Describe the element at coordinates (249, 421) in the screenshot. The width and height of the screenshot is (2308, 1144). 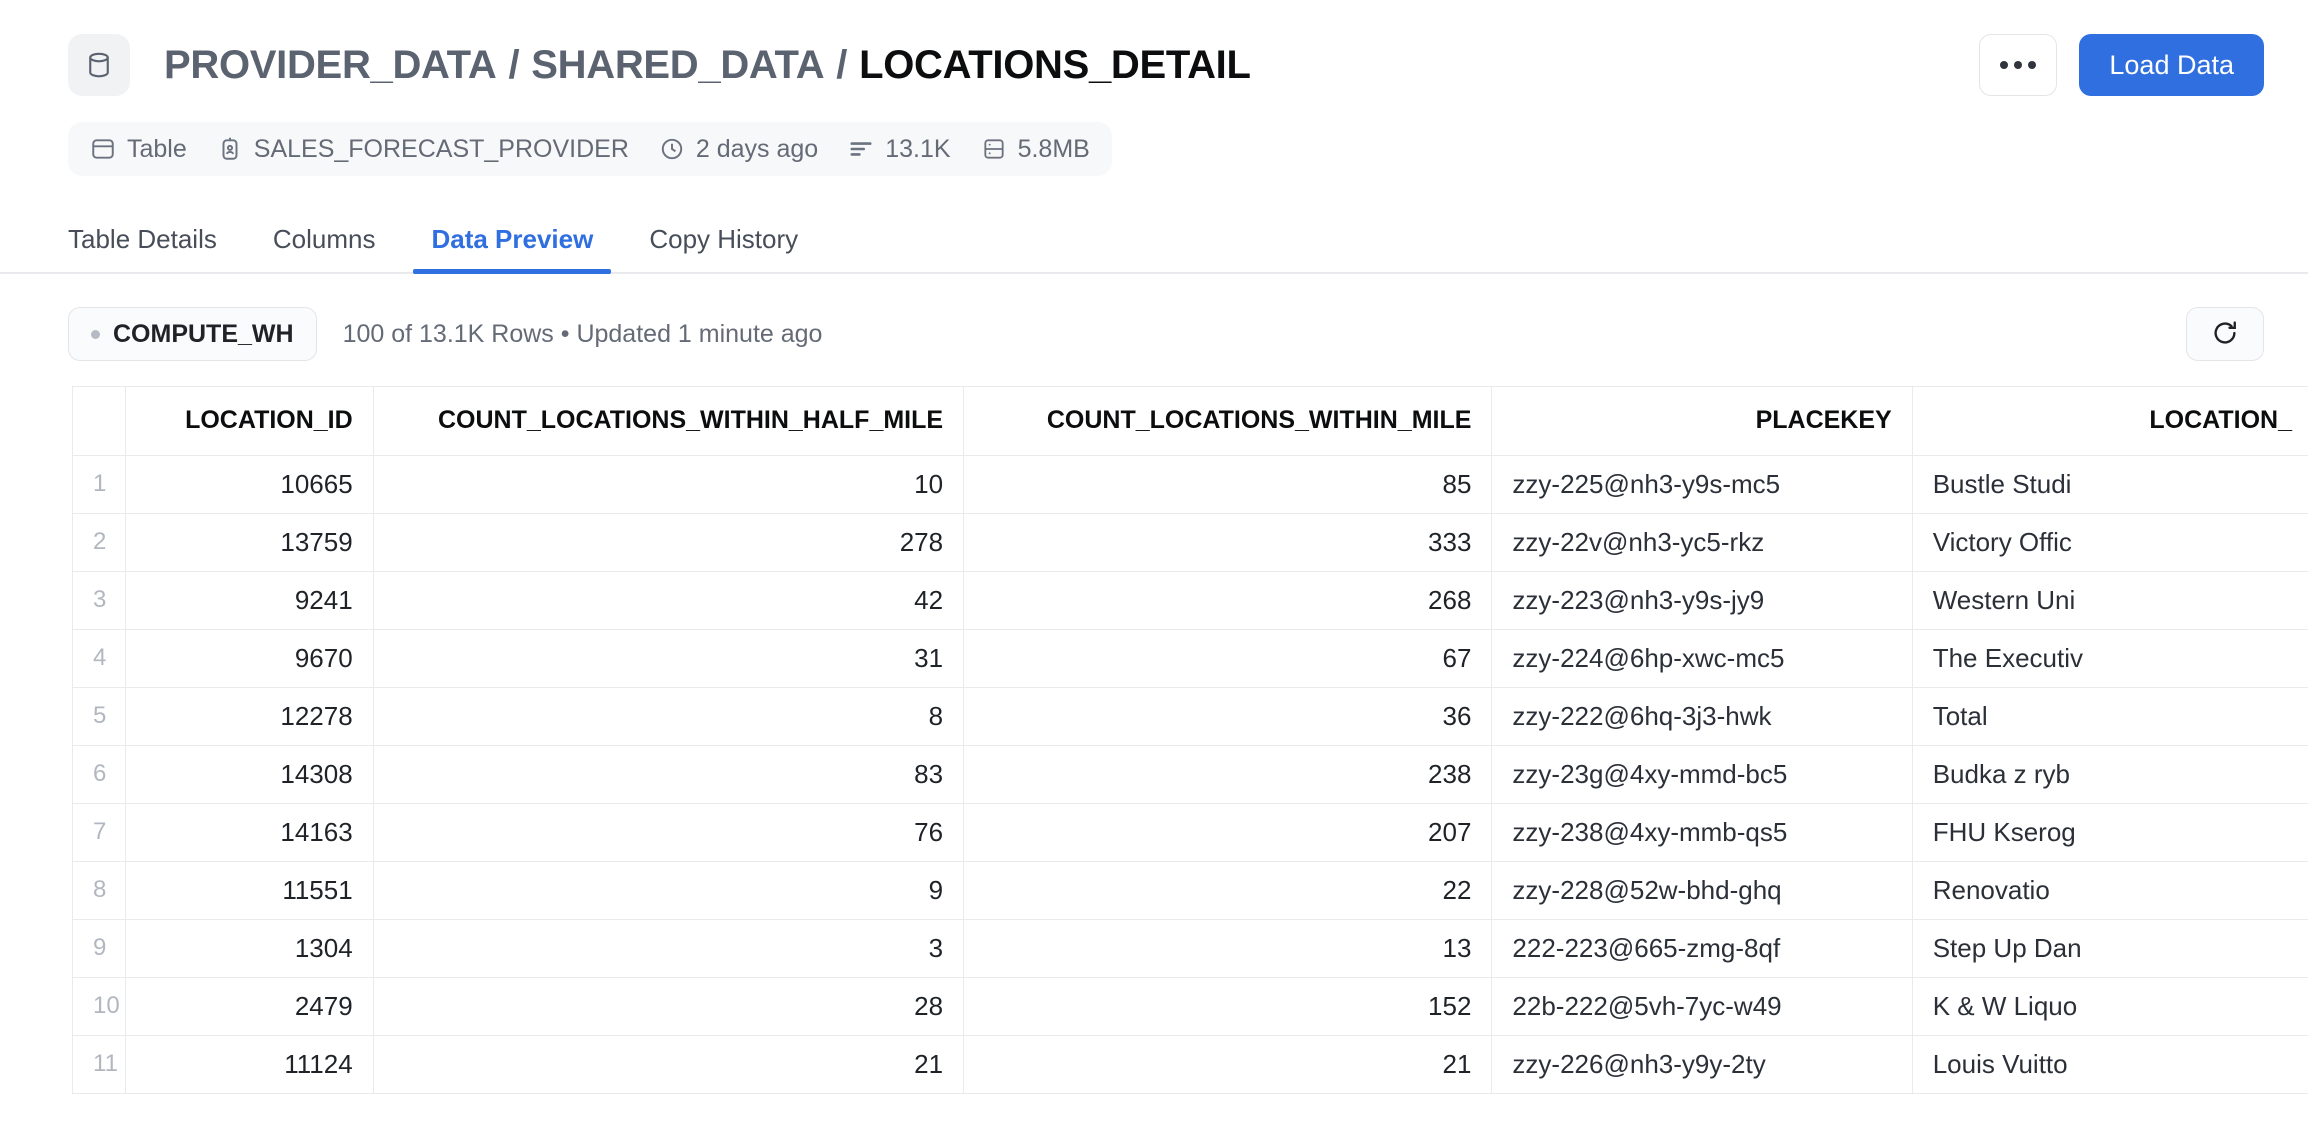
I see `column-header-location-id: LOCATION_ID` at that location.